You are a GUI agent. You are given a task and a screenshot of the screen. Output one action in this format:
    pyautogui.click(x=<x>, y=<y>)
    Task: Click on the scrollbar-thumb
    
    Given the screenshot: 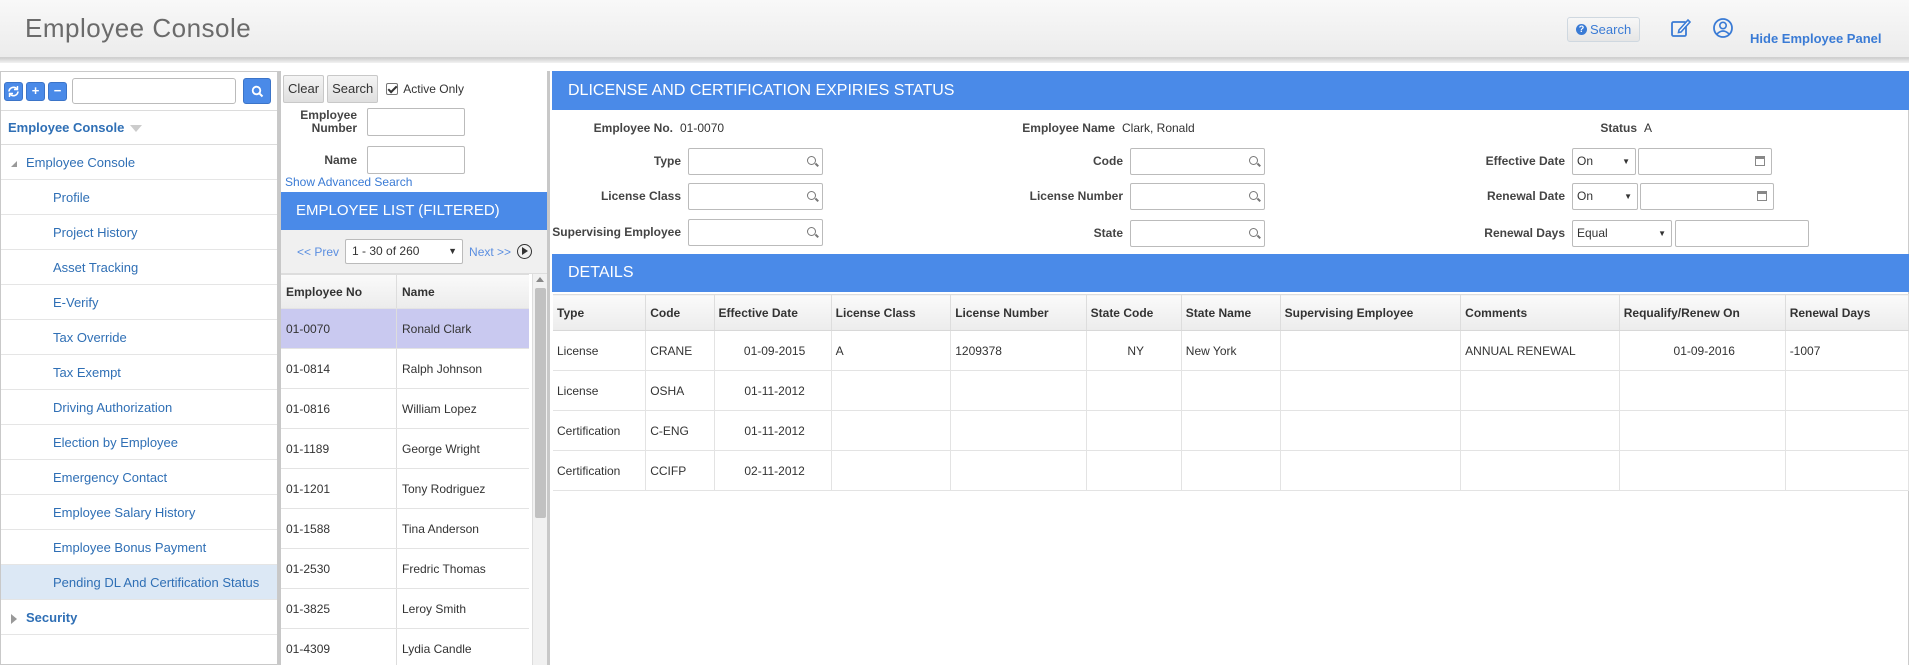 What is the action you would take?
    pyautogui.click(x=540, y=403)
    